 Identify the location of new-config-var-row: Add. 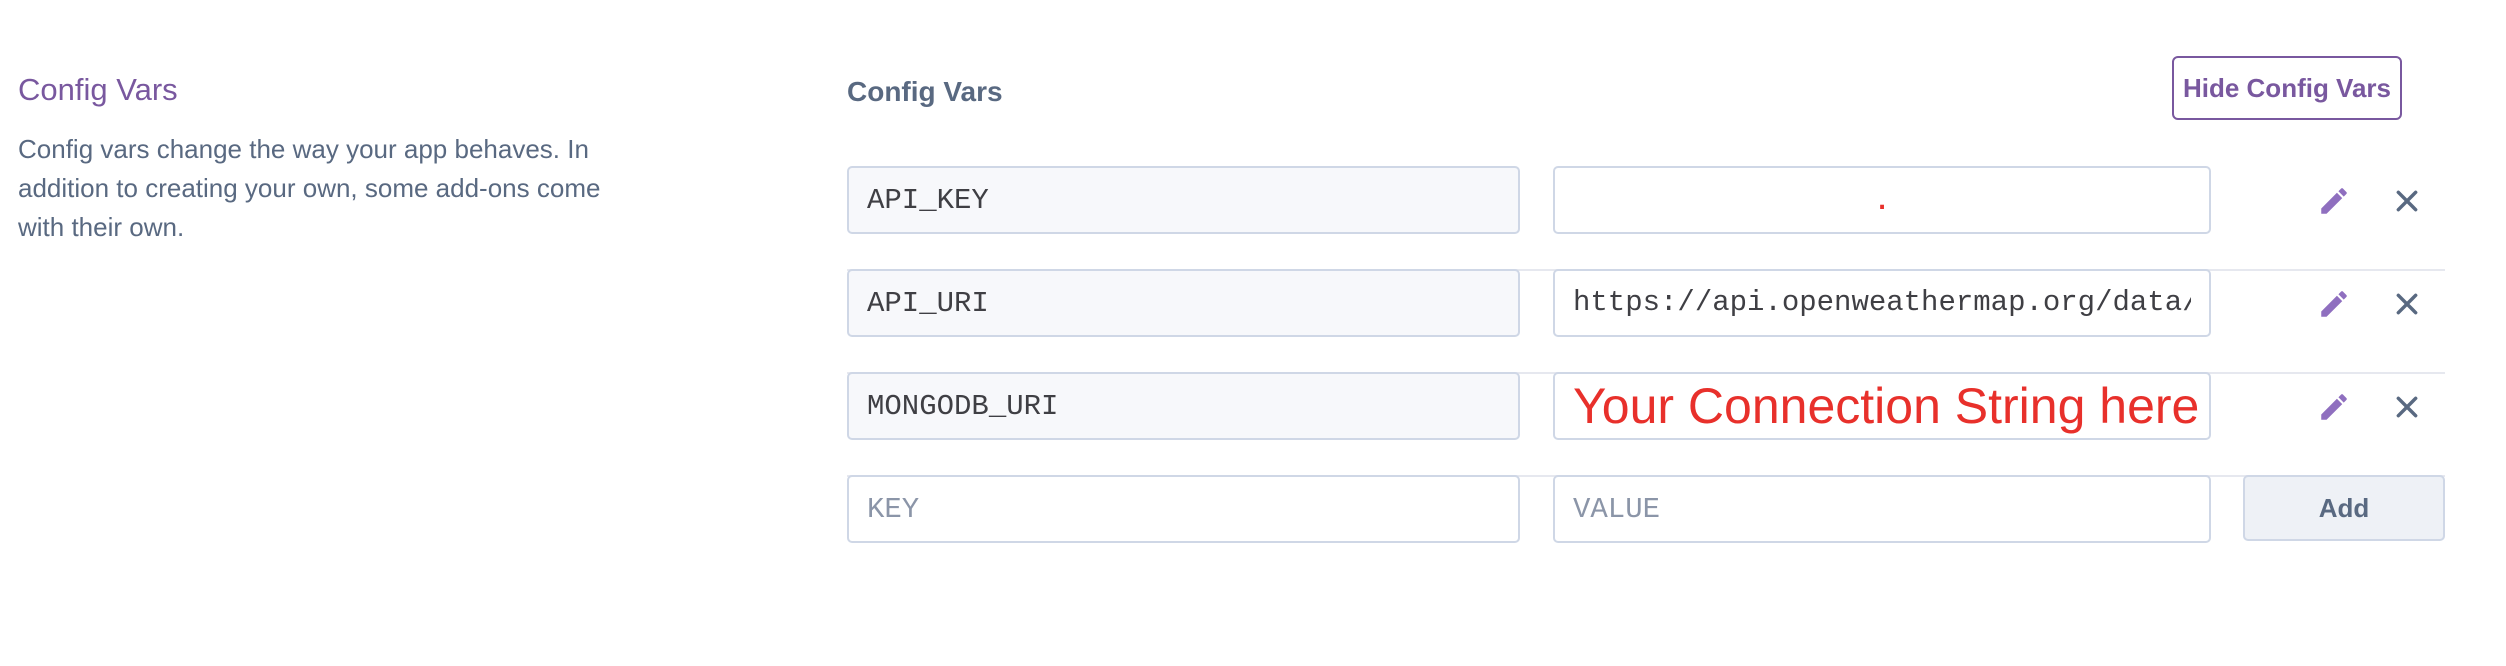
(1646, 526).